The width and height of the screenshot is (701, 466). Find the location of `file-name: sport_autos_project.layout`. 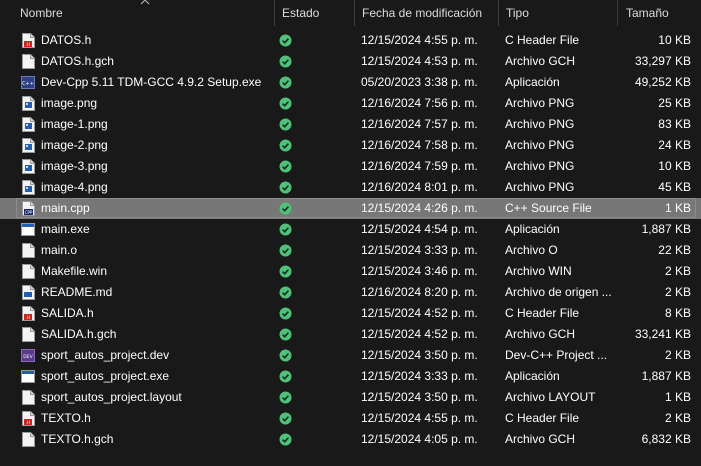

file-name: sport_autos_project.layout is located at coordinates (156, 397).